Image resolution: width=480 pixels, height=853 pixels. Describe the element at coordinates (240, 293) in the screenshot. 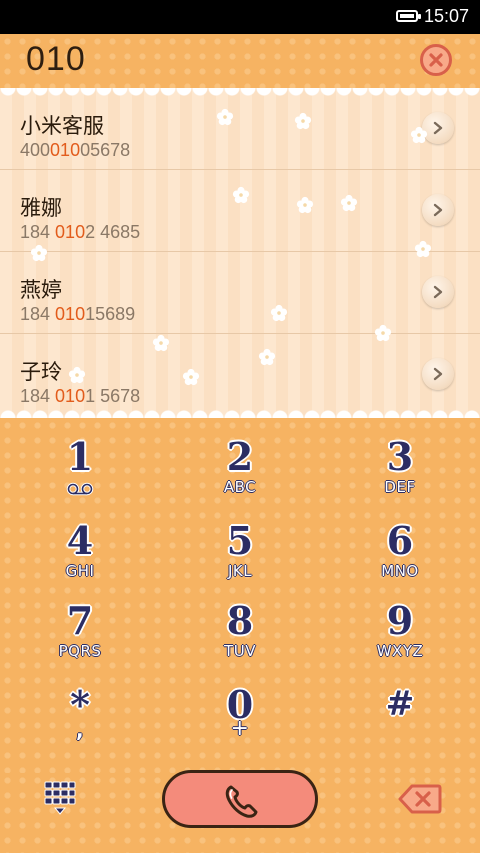

I see `contact-row: 燕婷 184 01015689` at that location.